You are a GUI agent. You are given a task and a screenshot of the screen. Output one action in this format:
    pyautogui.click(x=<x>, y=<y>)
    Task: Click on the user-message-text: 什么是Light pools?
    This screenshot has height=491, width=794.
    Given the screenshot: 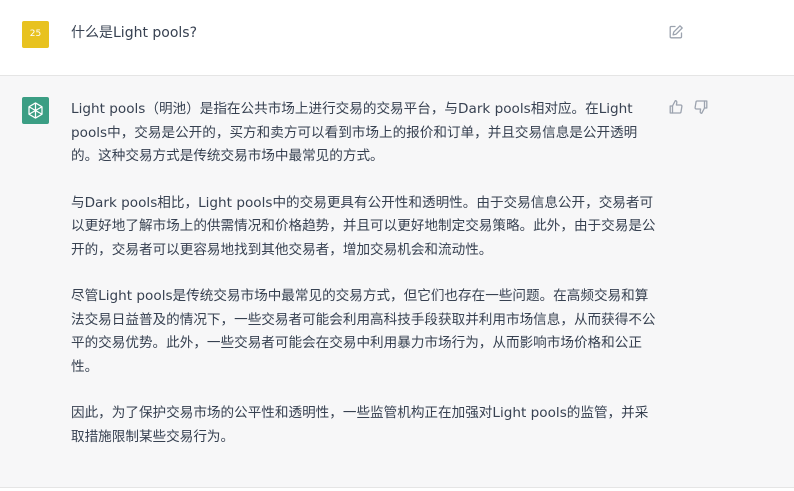 What is the action you would take?
    pyautogui.click(x=134, y=33)
    